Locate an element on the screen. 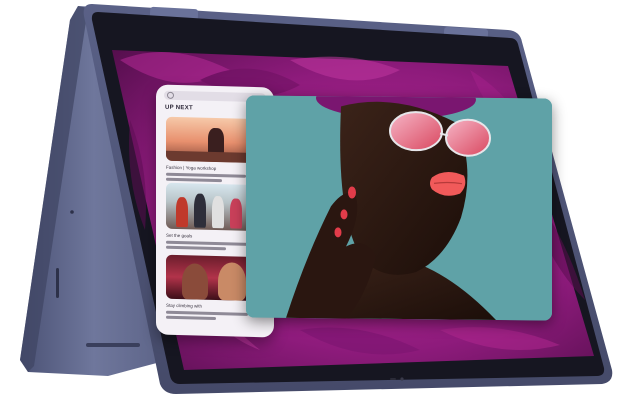  rubber-foot is located at coordinates (113, 345).